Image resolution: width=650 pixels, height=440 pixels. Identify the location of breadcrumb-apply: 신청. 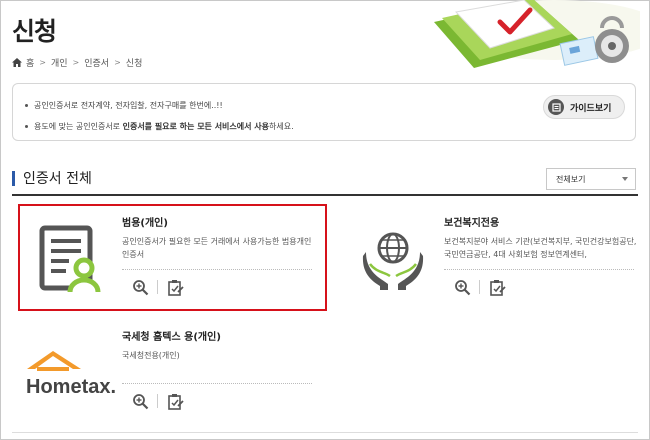
(134, 64).